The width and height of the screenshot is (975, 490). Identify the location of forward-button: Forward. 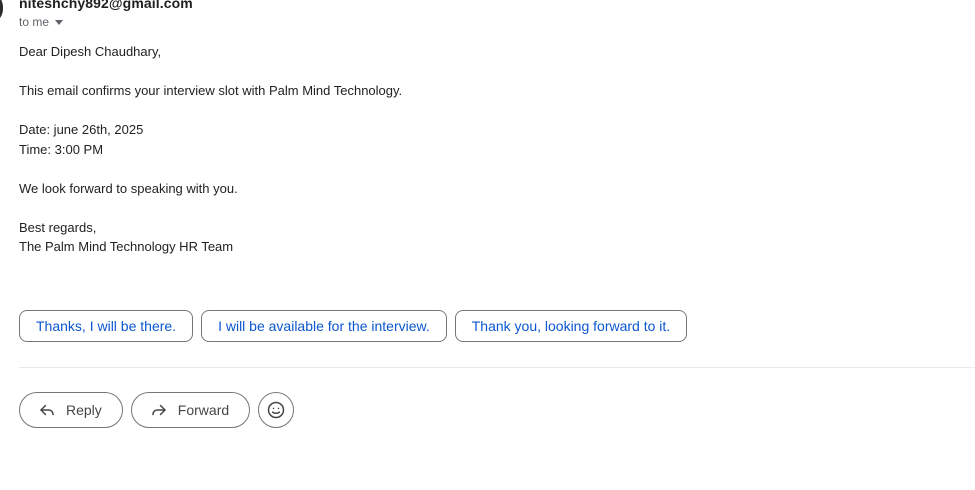
(190, 410).